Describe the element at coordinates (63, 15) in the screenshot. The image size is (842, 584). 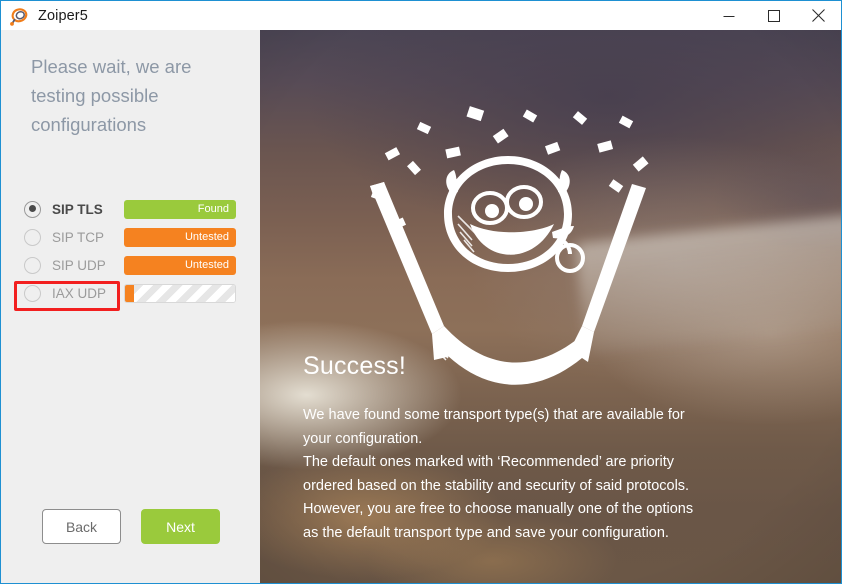
I see `window-title: Zoiper5` at that location.